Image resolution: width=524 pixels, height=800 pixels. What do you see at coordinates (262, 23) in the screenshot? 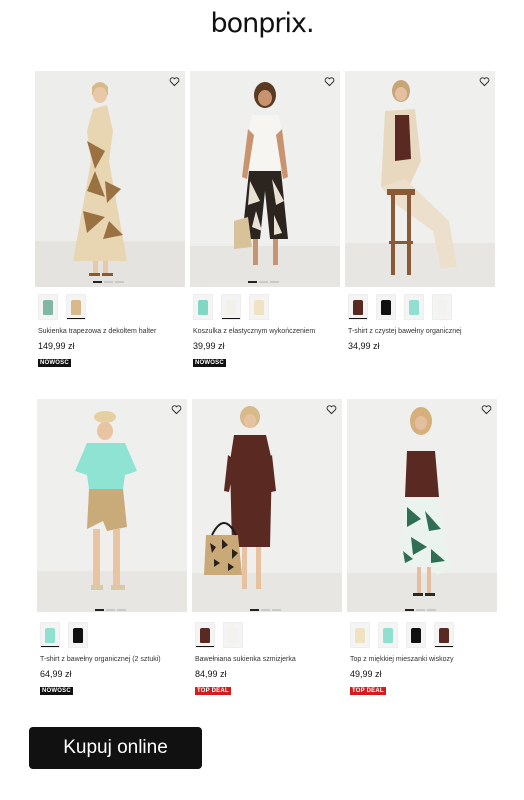
I see `bonprix-logo: bonprix.` at bounding box center [262, 23].